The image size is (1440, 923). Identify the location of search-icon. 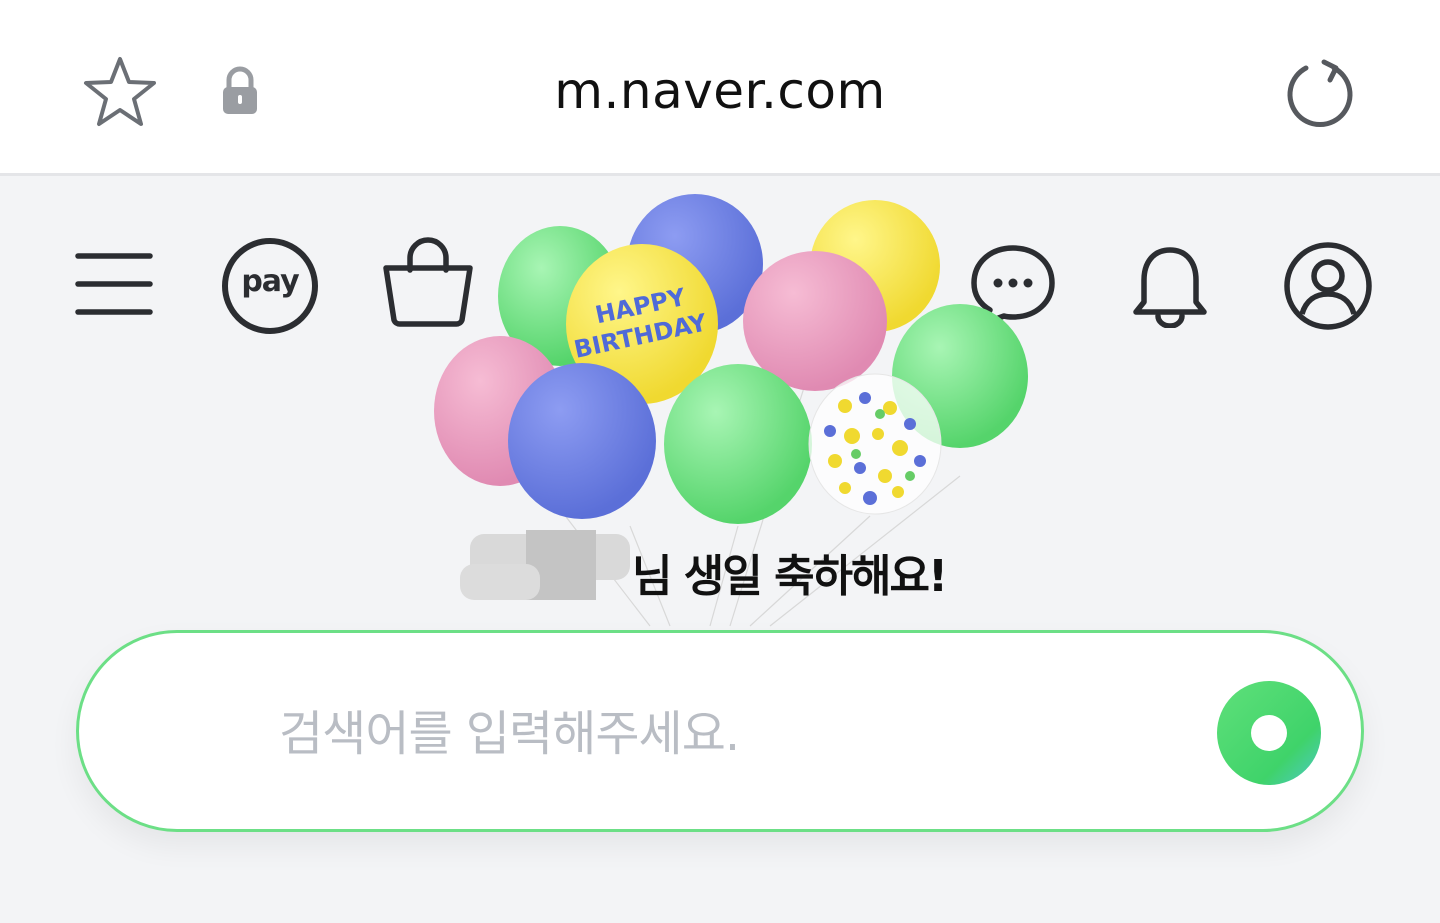
(1269, 733).